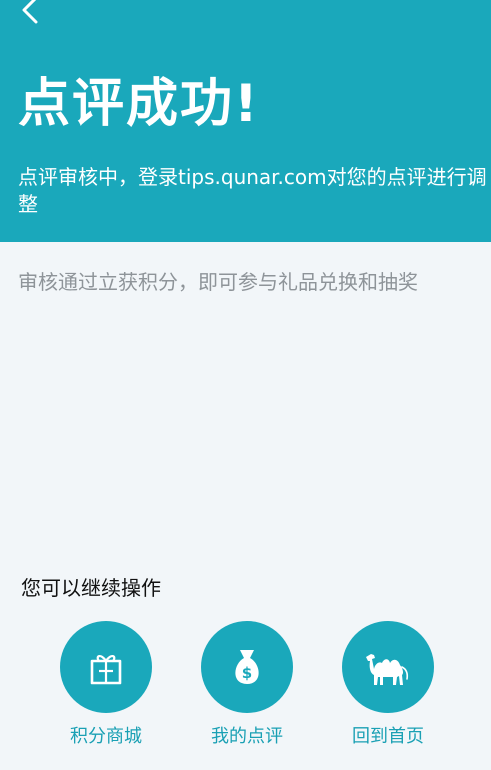 The width and height of the screenshot is (491, 770). I want to click on money-bag-icon: $, so click(247, 667).